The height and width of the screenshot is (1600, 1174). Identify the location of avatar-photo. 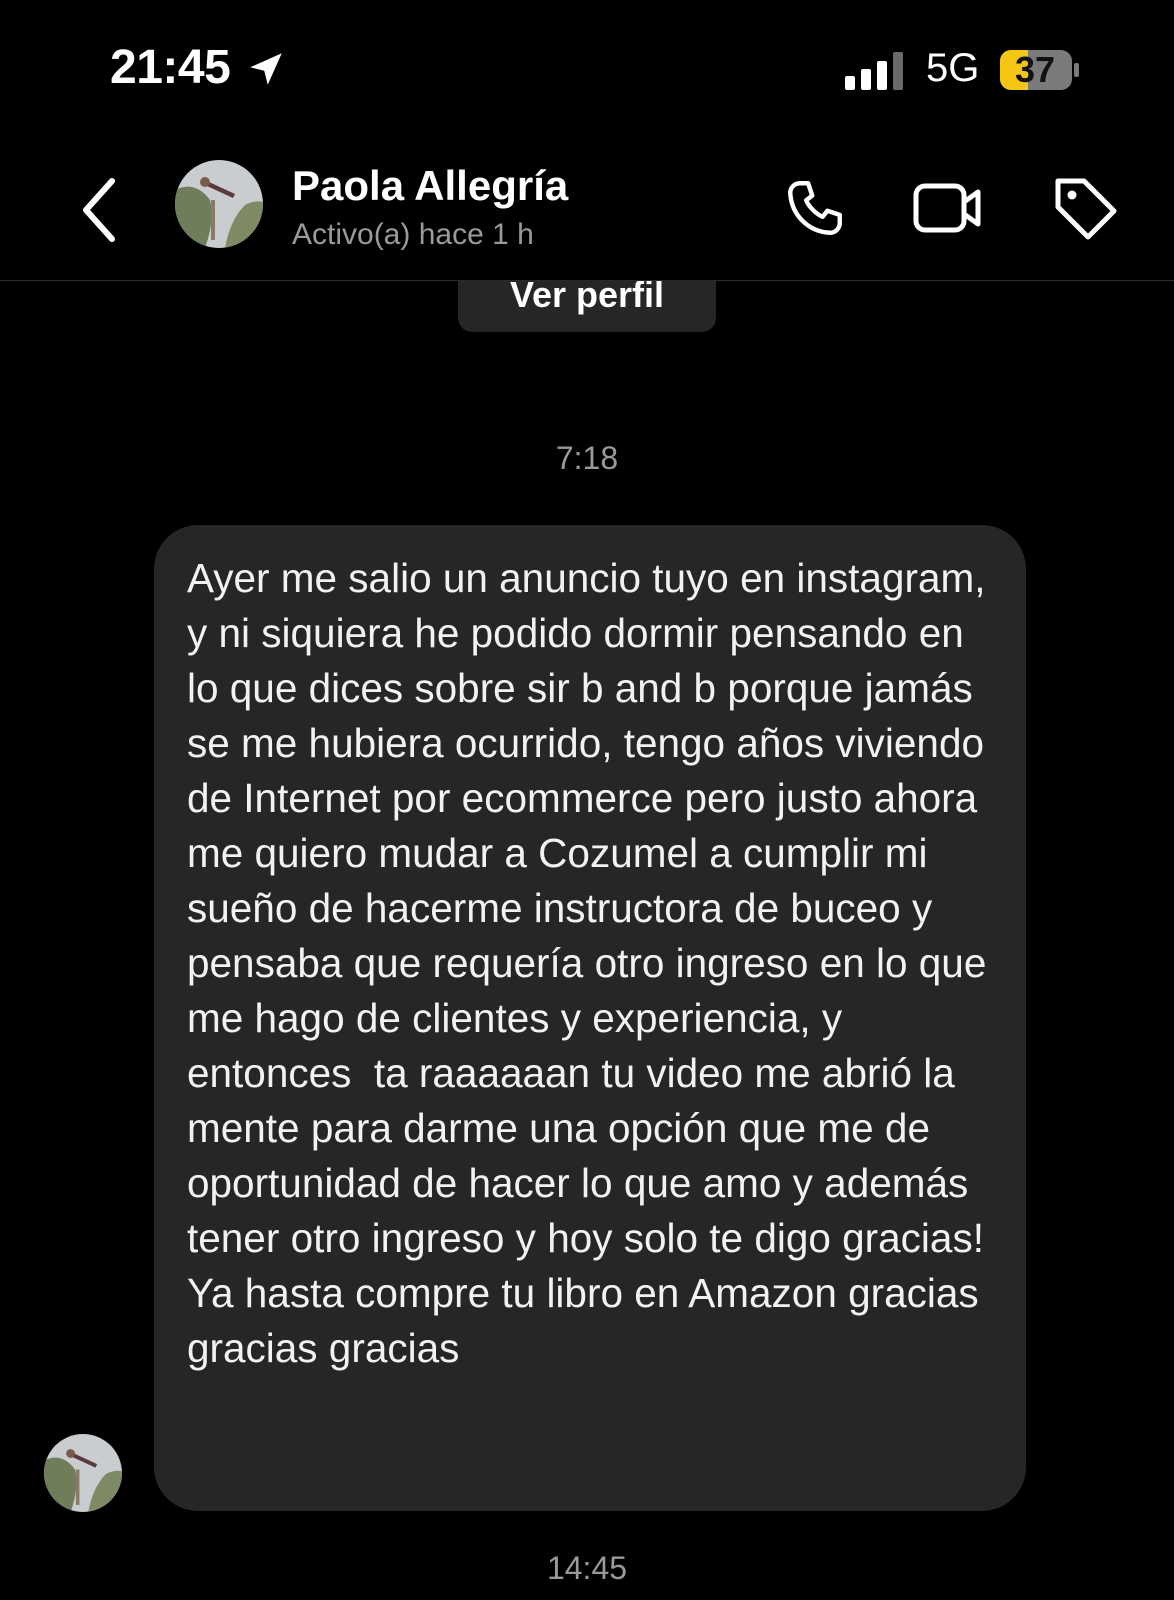
(219, 204).